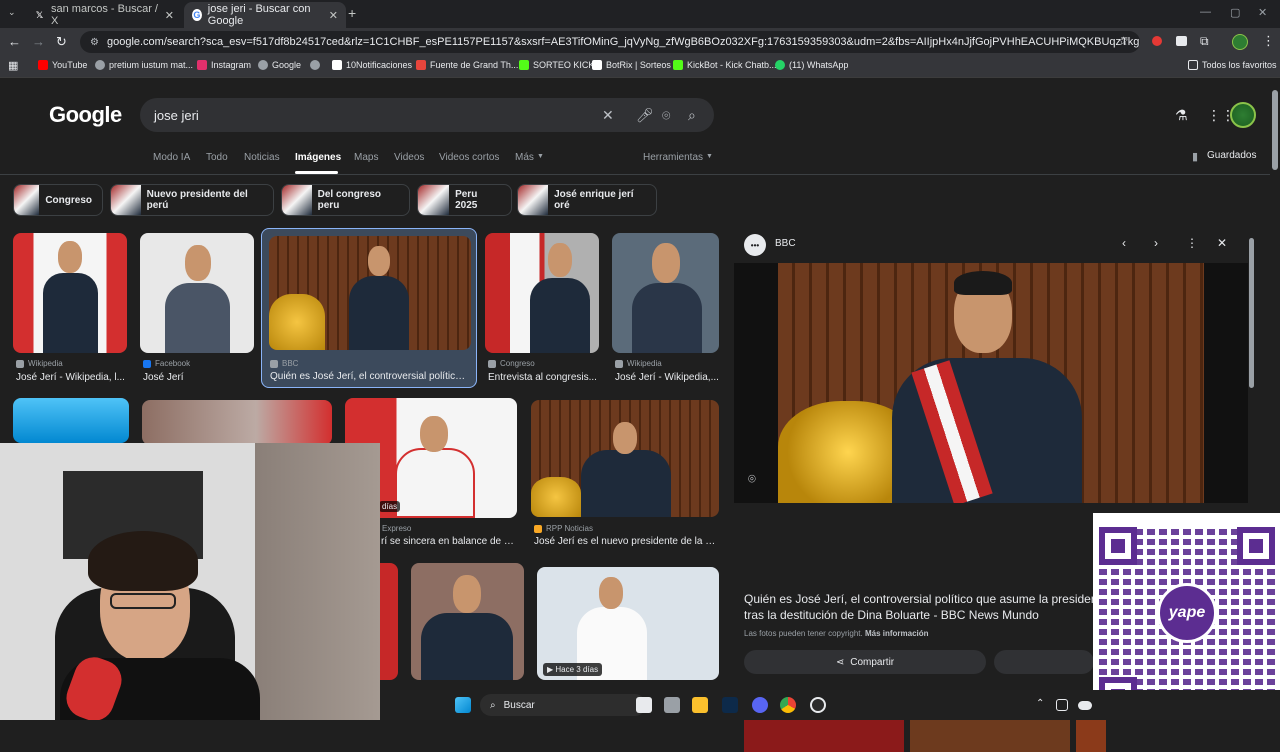 This screenshot has width=1280, height=752. What do you see at coordinates (279, 65) in the screenshot?
I see `bookmark-google: Google` at bounding box center [279, 65].